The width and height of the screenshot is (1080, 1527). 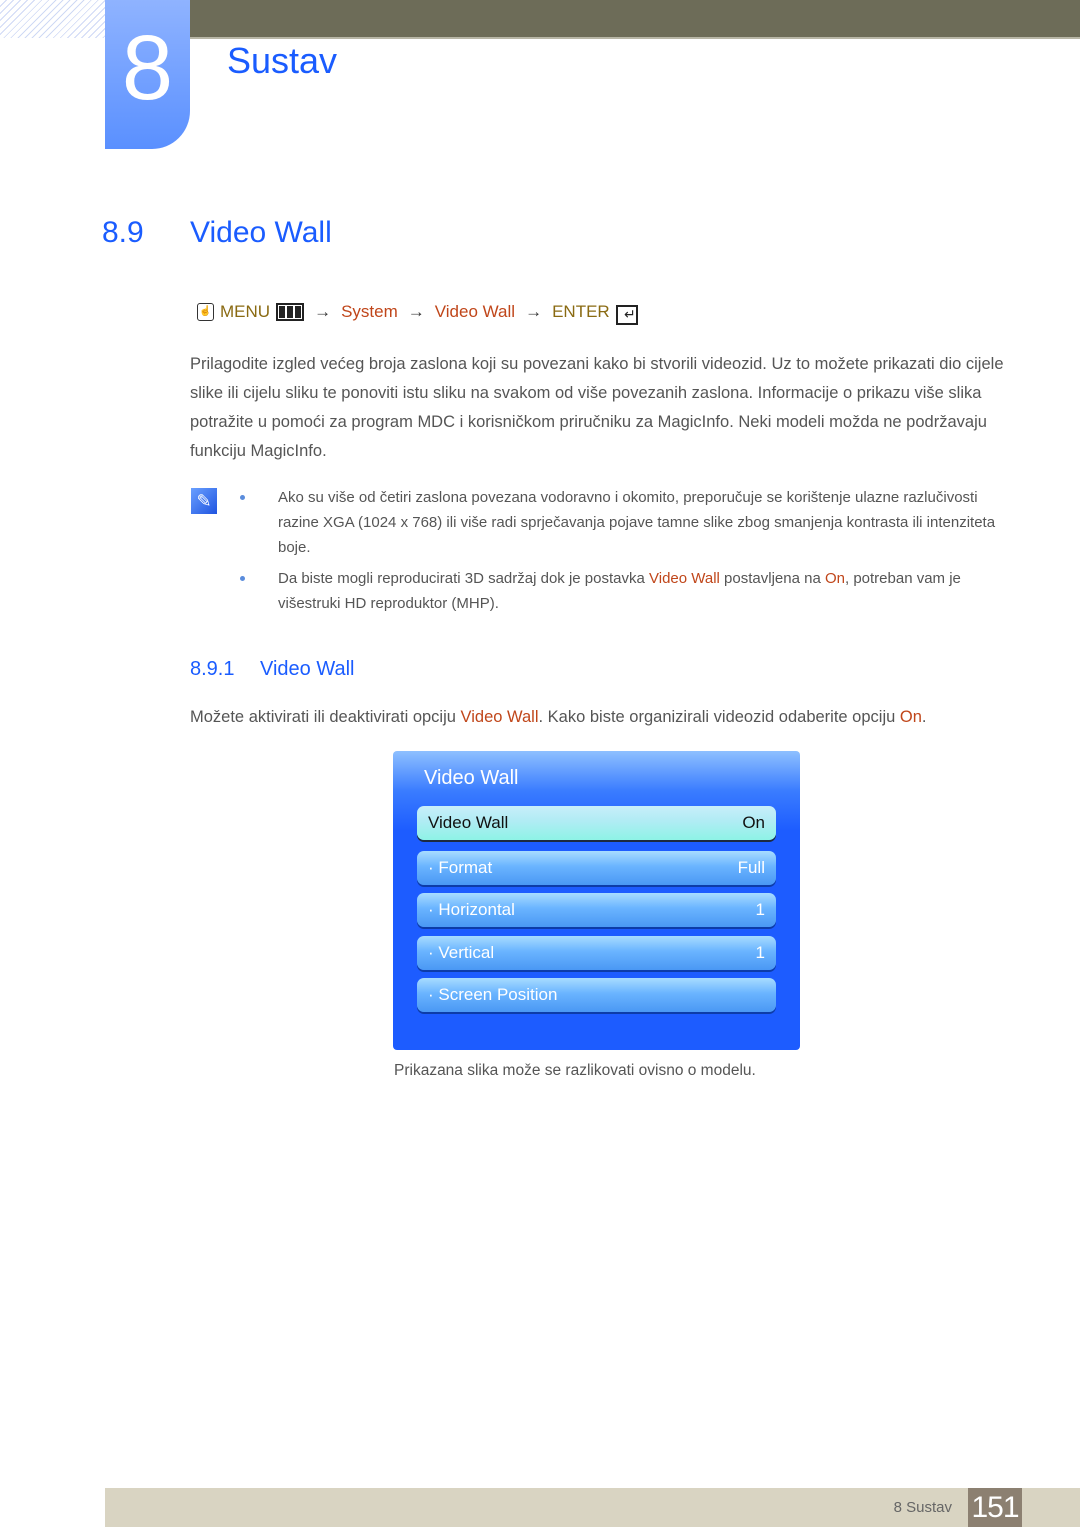 I want to click on menu-grid-icon, so click(x=290, y=312).